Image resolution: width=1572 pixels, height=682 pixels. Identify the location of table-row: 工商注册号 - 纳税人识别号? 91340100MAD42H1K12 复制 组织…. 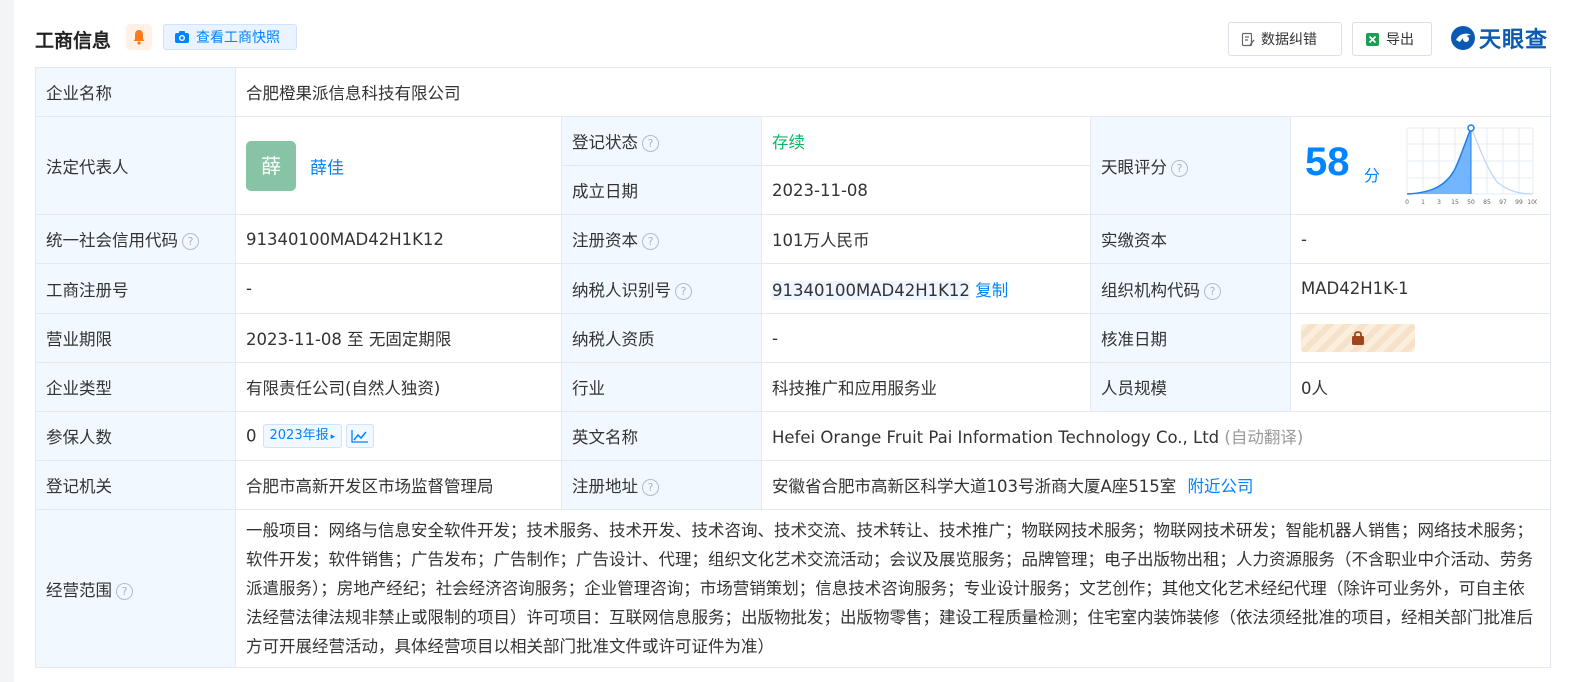
(793, 288).